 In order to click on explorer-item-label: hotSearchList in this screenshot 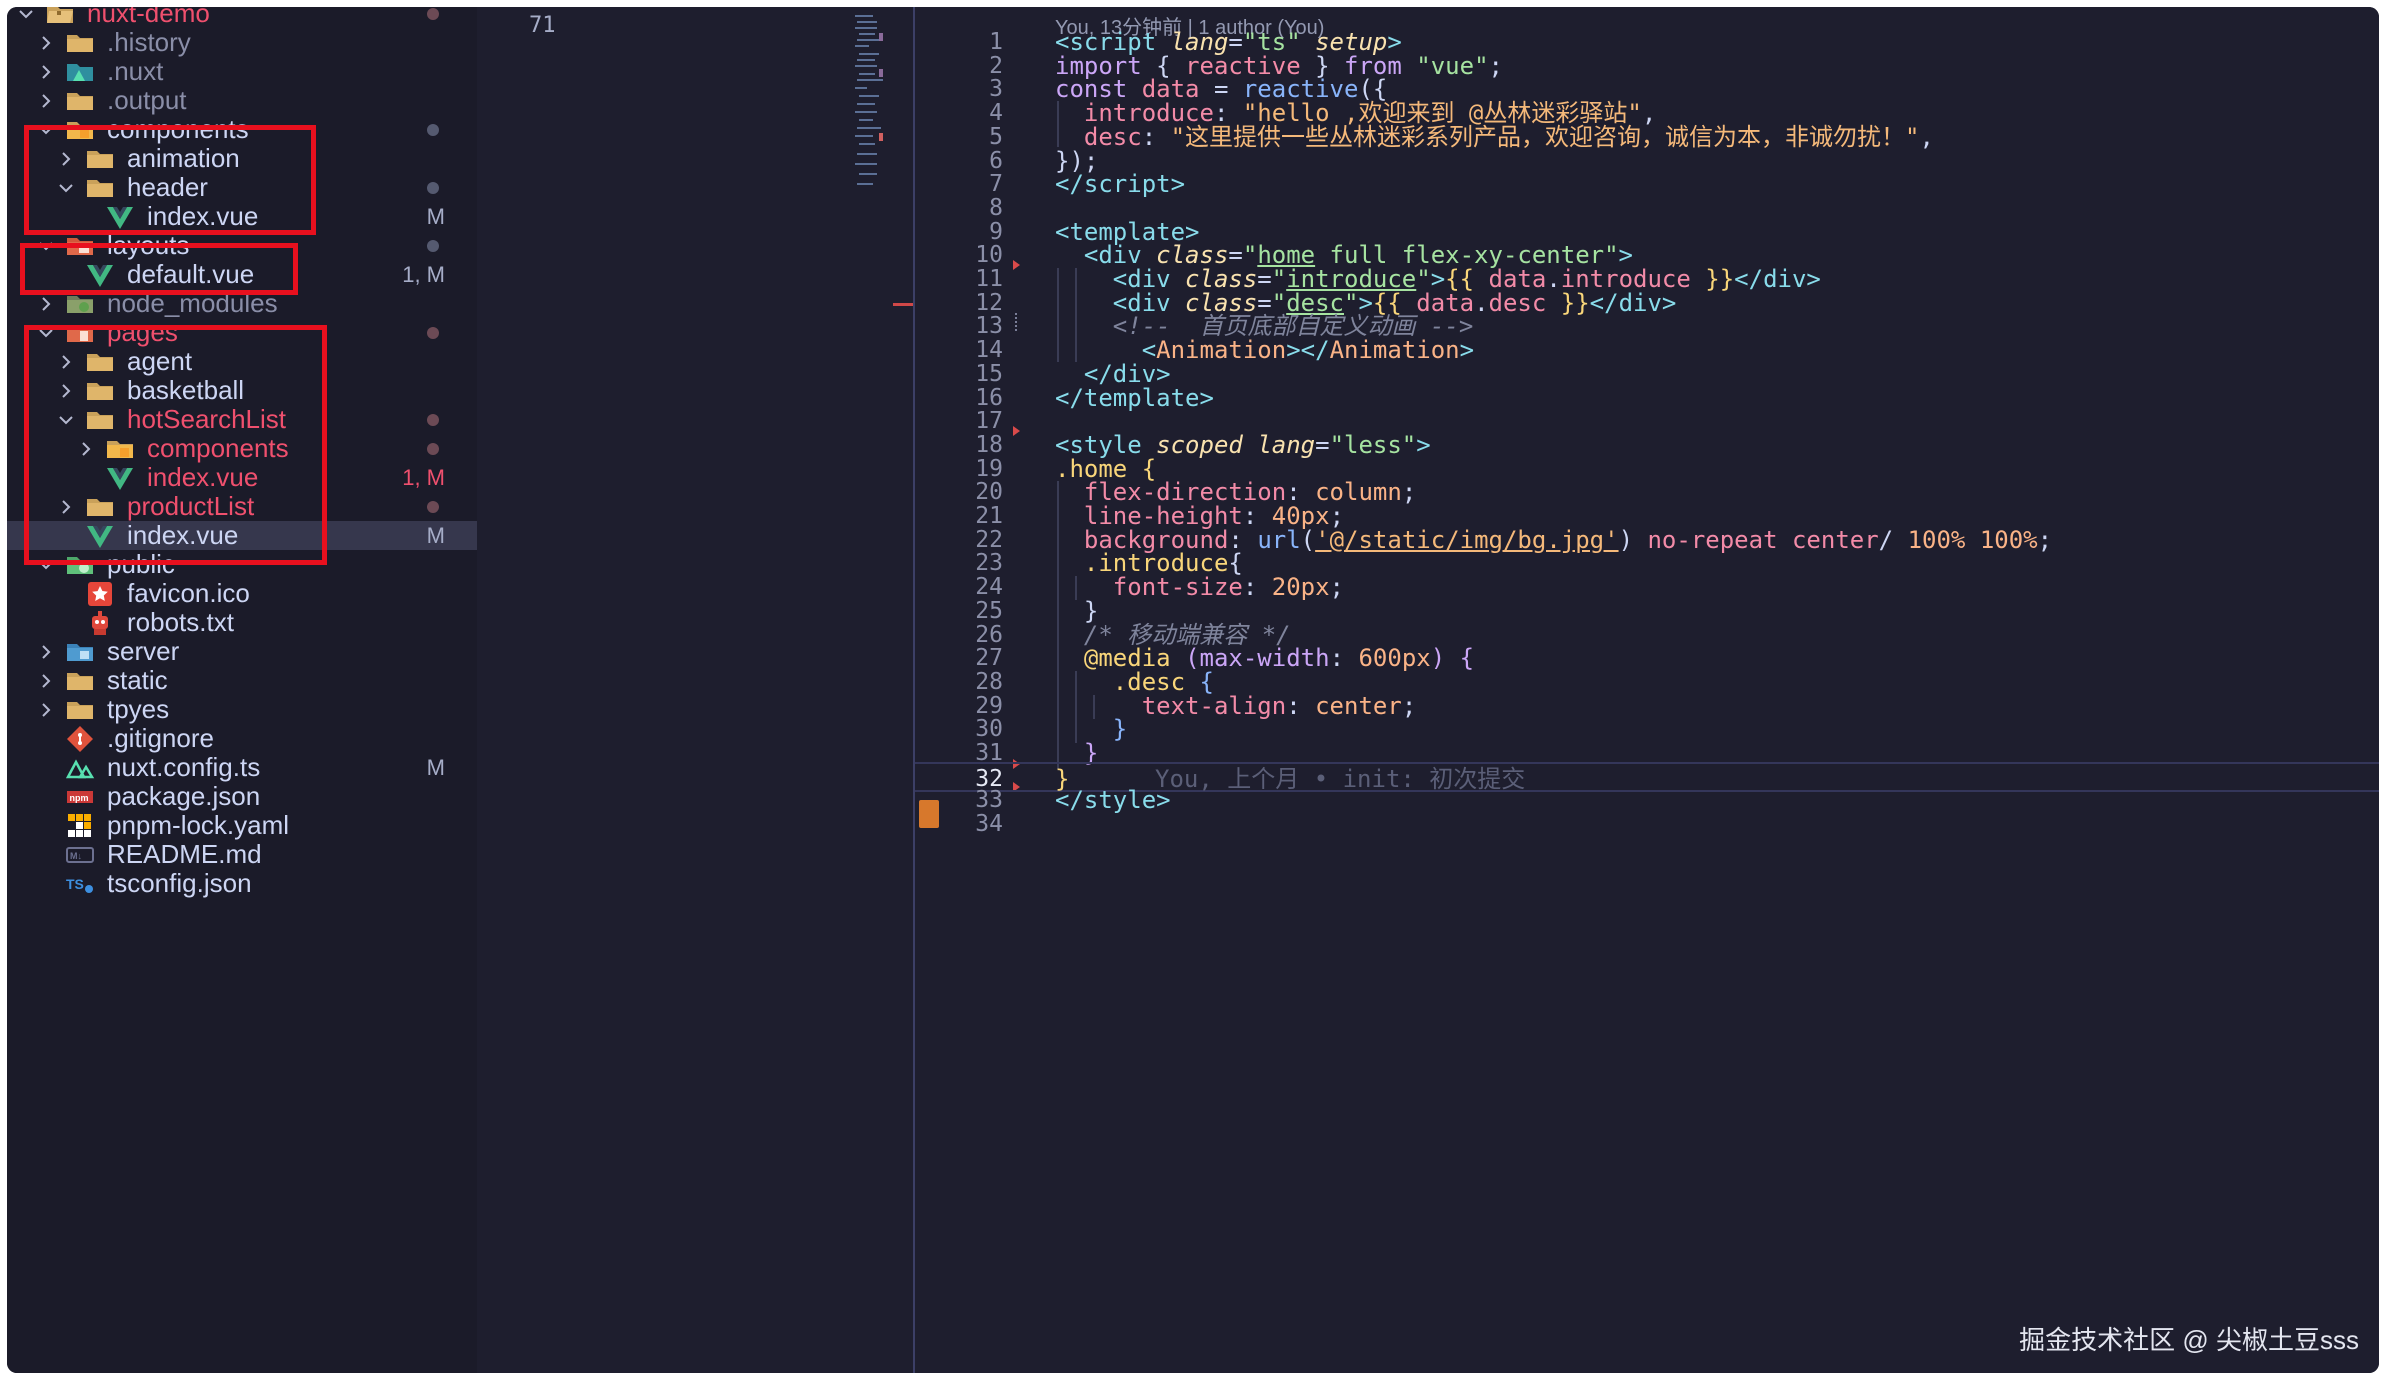, I will do `click(206, 419)`.